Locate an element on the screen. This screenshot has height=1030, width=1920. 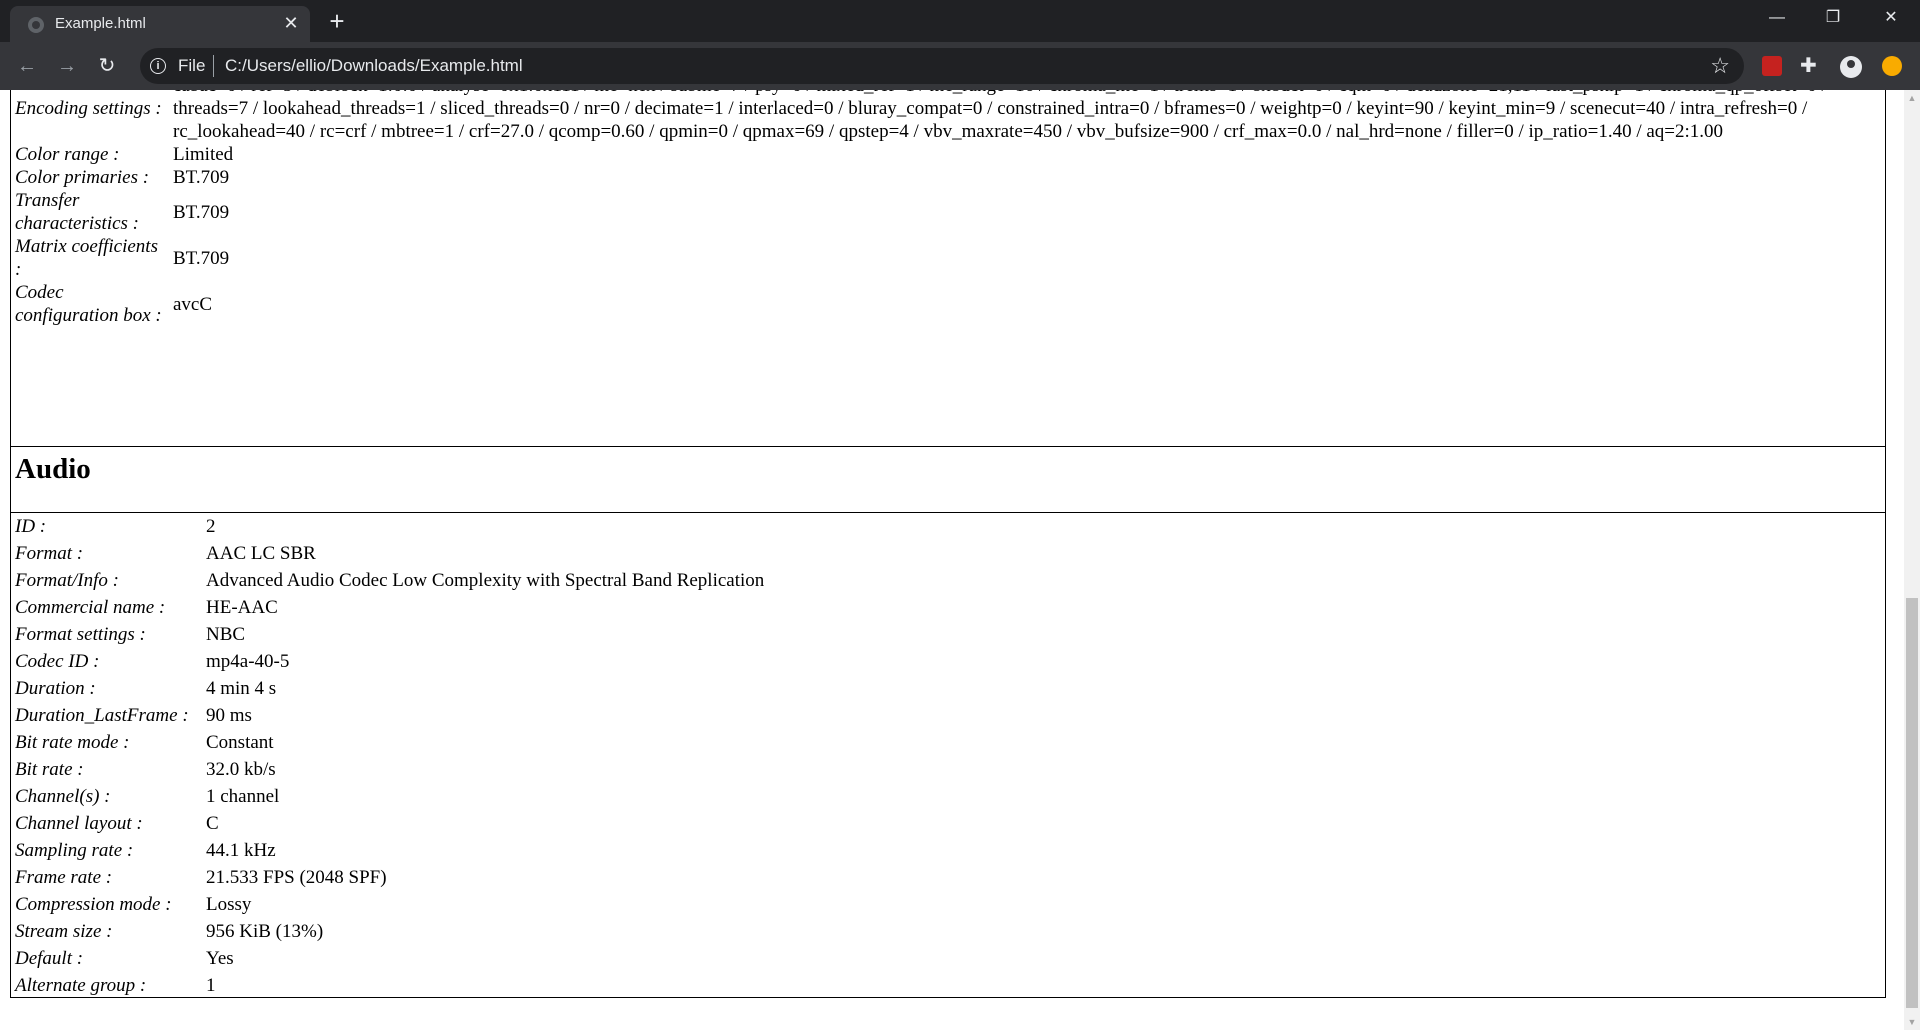
video-info-row: Transfer characteristics : BT.709 is located at coordinates (948, 212).